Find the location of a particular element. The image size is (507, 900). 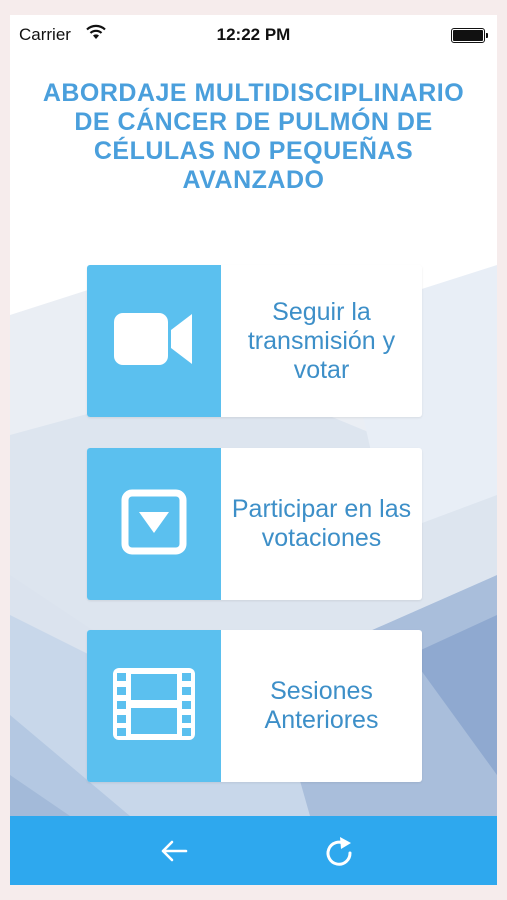

previous-sessions-label: Sesiones Anteriores is located at coordinates (321, 705).